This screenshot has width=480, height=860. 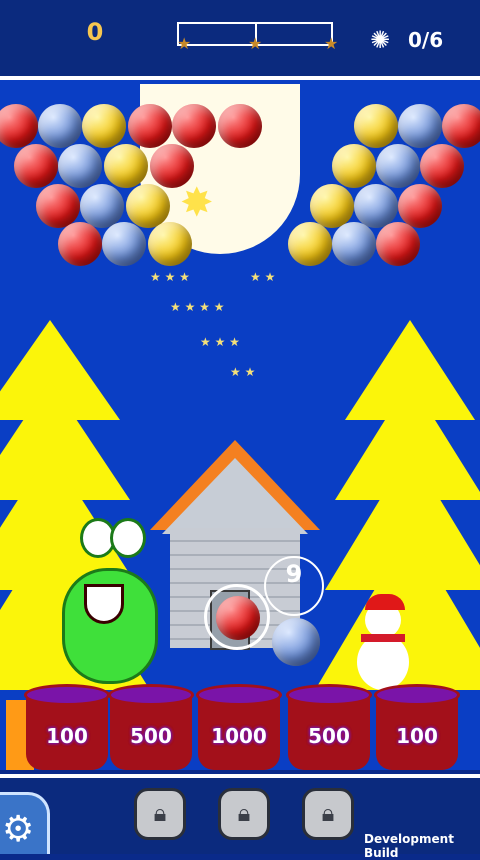 I want to click on sparkle-star: ★ ★ ★ ★, so click(x=197, y=307).